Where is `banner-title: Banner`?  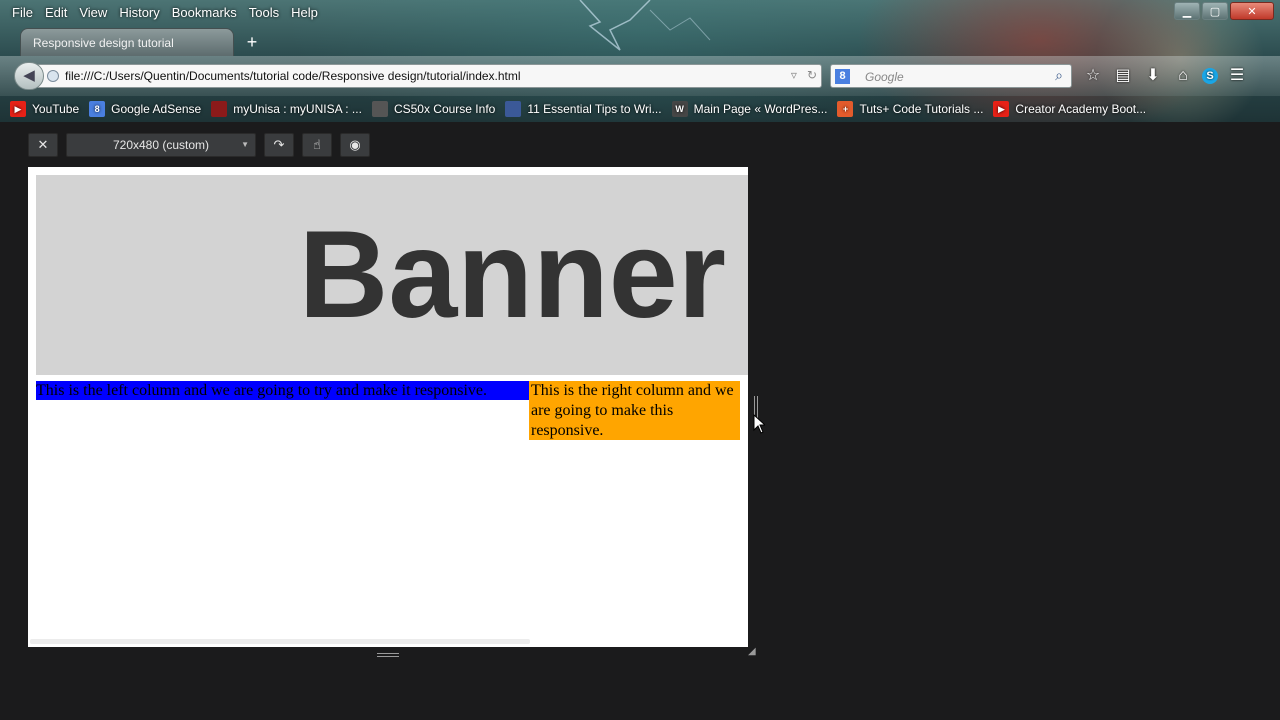
banner-title: Banner is located at coordinates (512, 275).